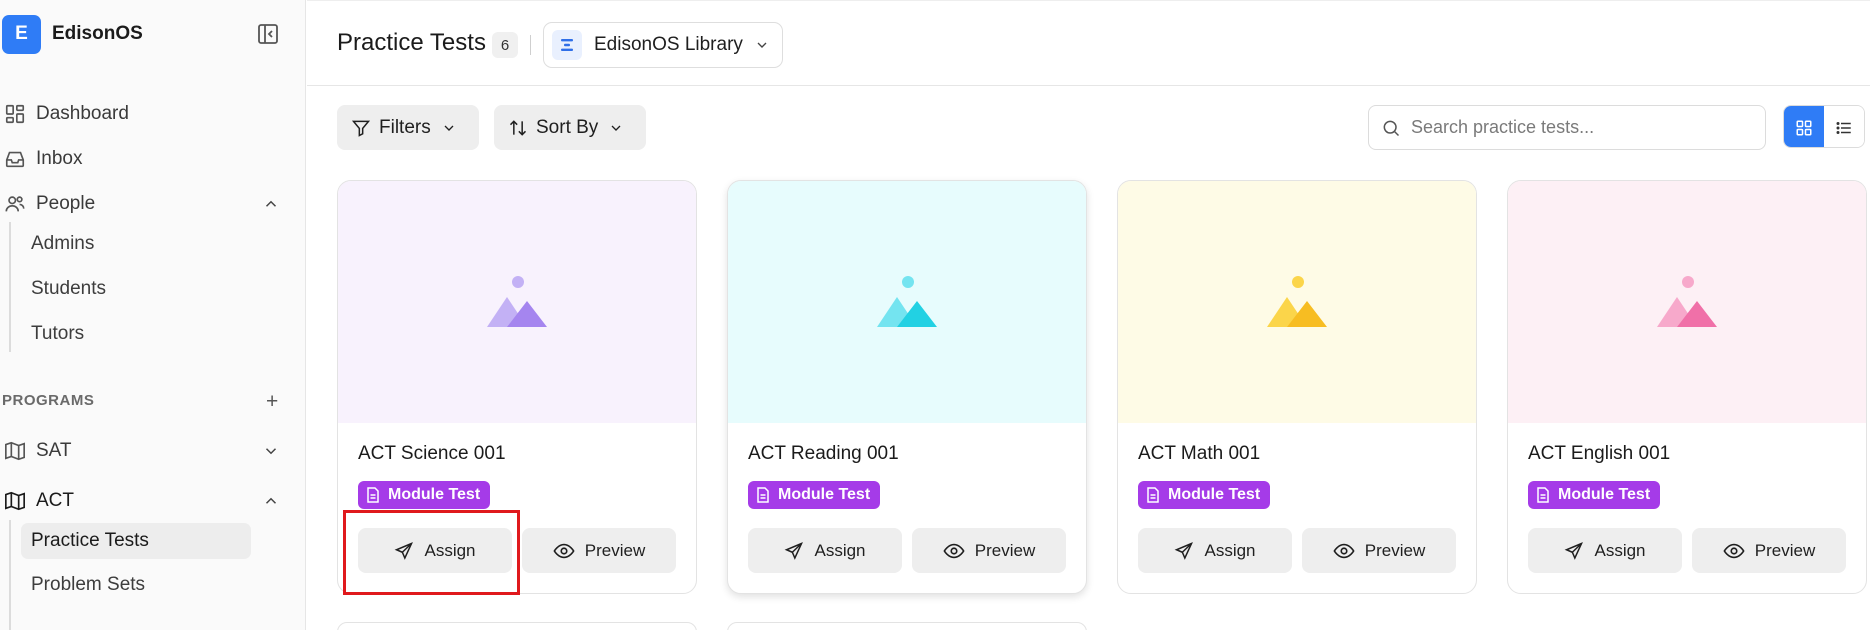 Image resolution: width=1870 pixels, height=630 pixels. Describe the element at coordinates (55, 500) in the screenshot. I see `sidebar-item-label: ACT` at that location.